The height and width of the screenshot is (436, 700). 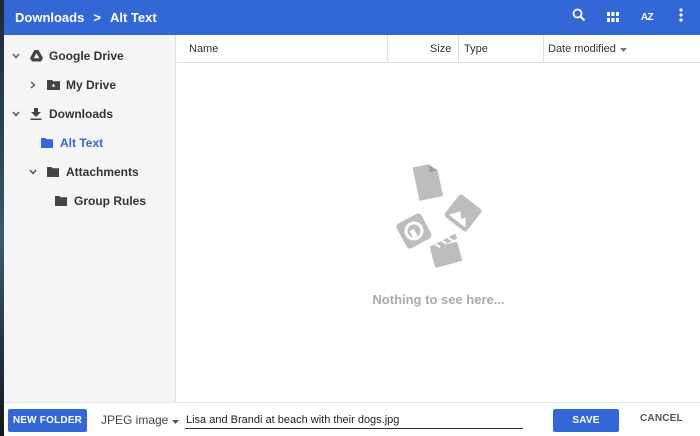 I want to click on sidebar-item-my-drive: My Drive, so click(x=71, y=84).